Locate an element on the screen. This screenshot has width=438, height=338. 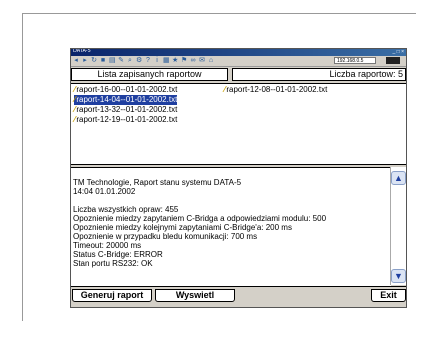
window-controls: _ □ × is located at coordinates (399, 52).